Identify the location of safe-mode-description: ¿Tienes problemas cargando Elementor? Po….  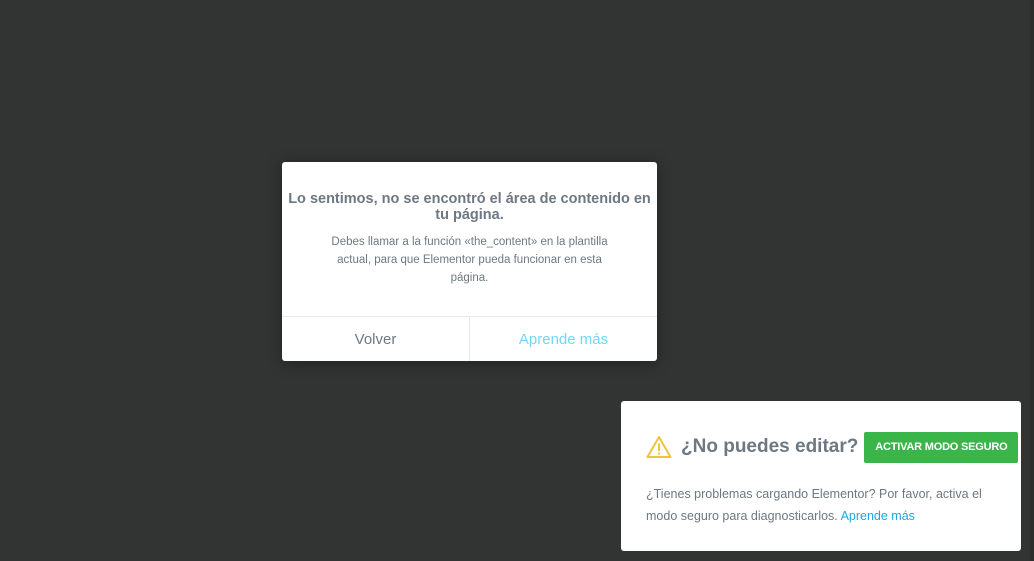
(823, 505).